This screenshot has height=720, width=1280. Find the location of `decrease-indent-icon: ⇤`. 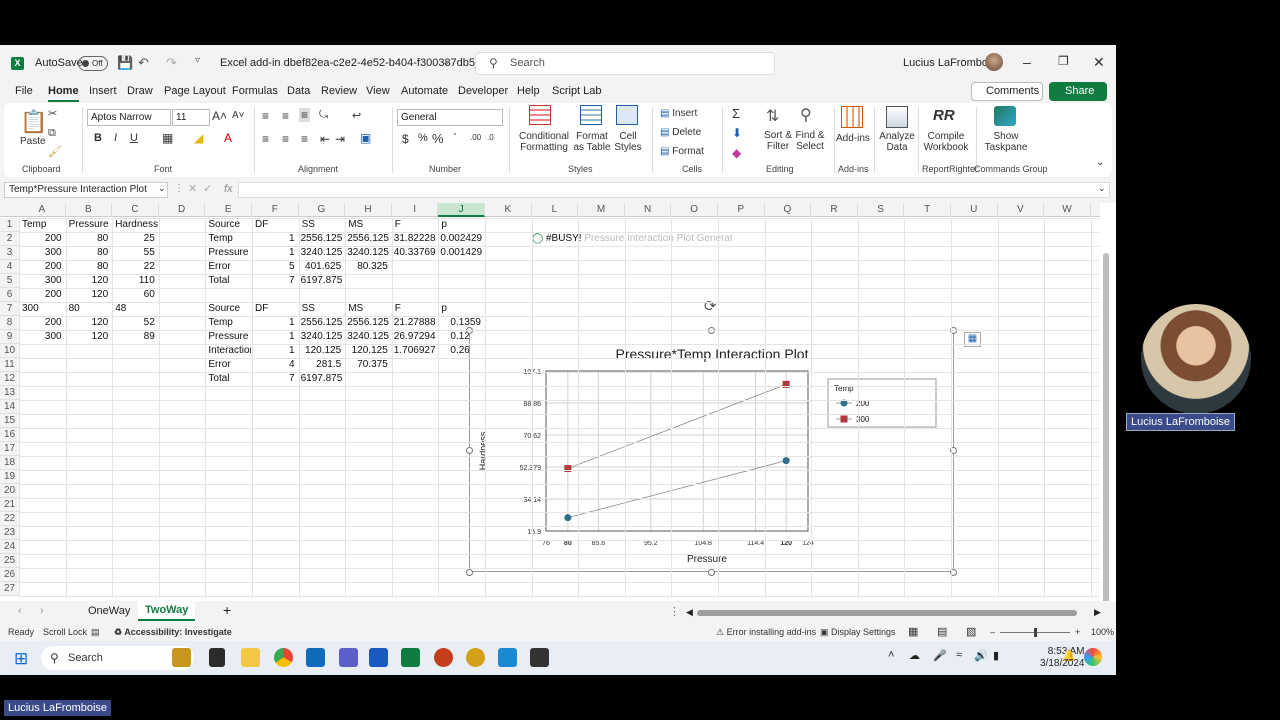

decrease-indent-icon: ⇤ is located at coordinates (325, 139).